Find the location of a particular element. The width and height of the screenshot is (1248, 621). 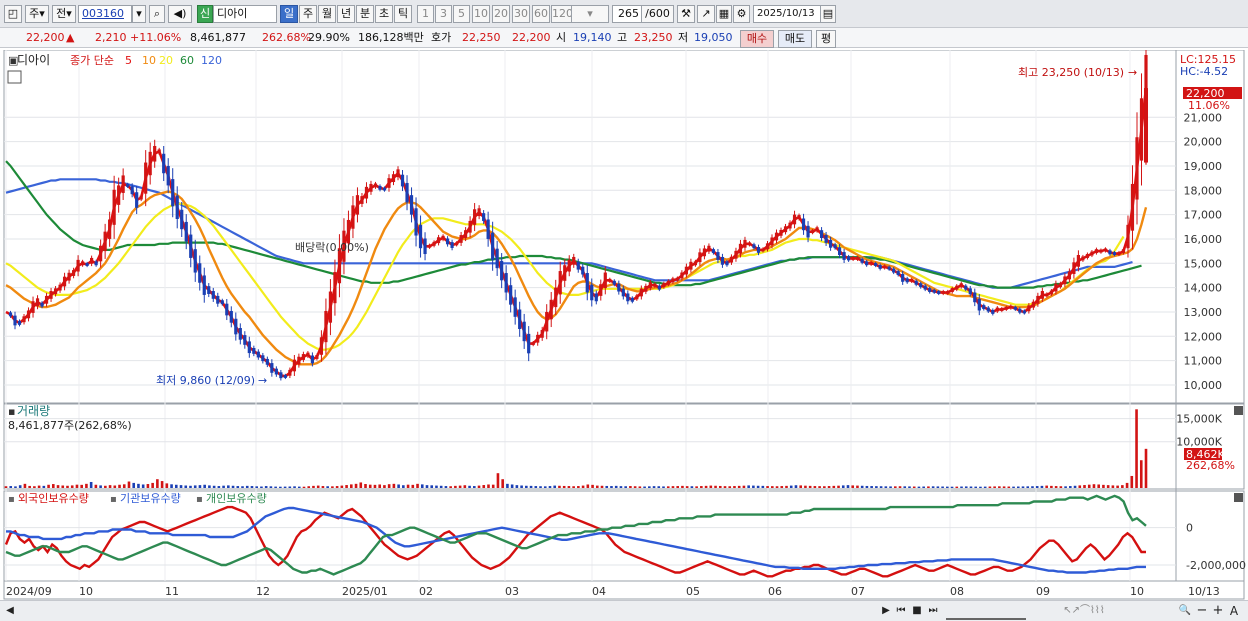

buy-button: 매수 is located at coordinates (757, 39).